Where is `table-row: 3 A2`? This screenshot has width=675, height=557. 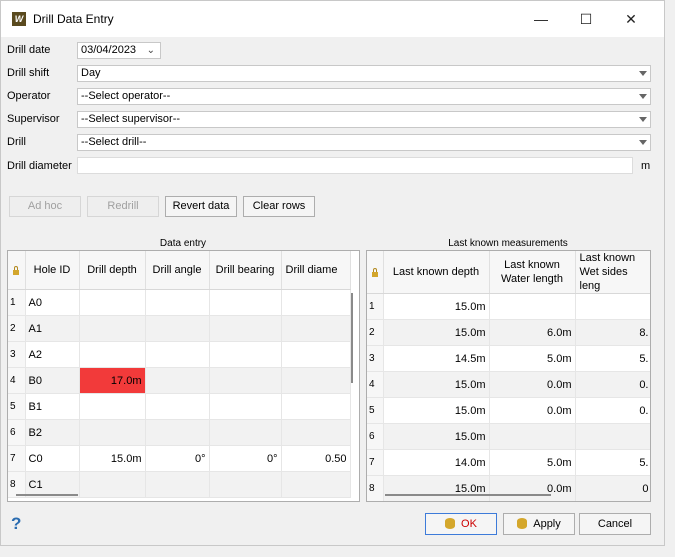
table-row: 3 A2 is located at coordinates (179, 354).